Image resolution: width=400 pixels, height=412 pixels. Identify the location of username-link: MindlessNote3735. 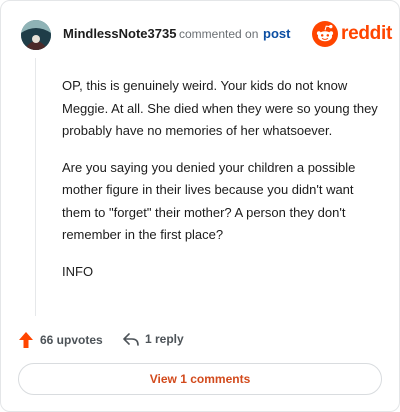
(119, 33).